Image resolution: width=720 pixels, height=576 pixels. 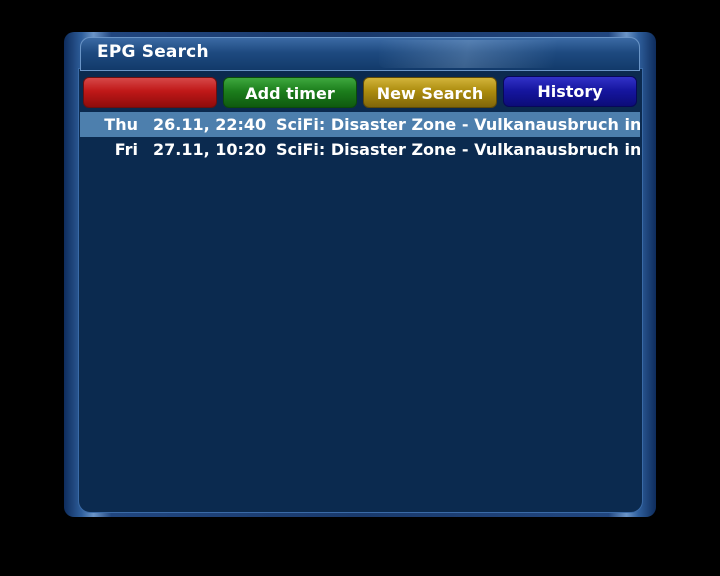 I want to click on result-datetime: 26.11, 22:40, so click(x=210, y=124).